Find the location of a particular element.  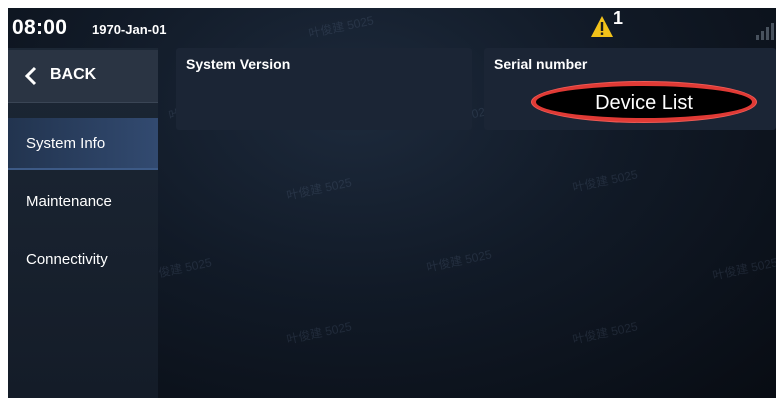

card-title: Serial number is located at coordinates (541, 64).